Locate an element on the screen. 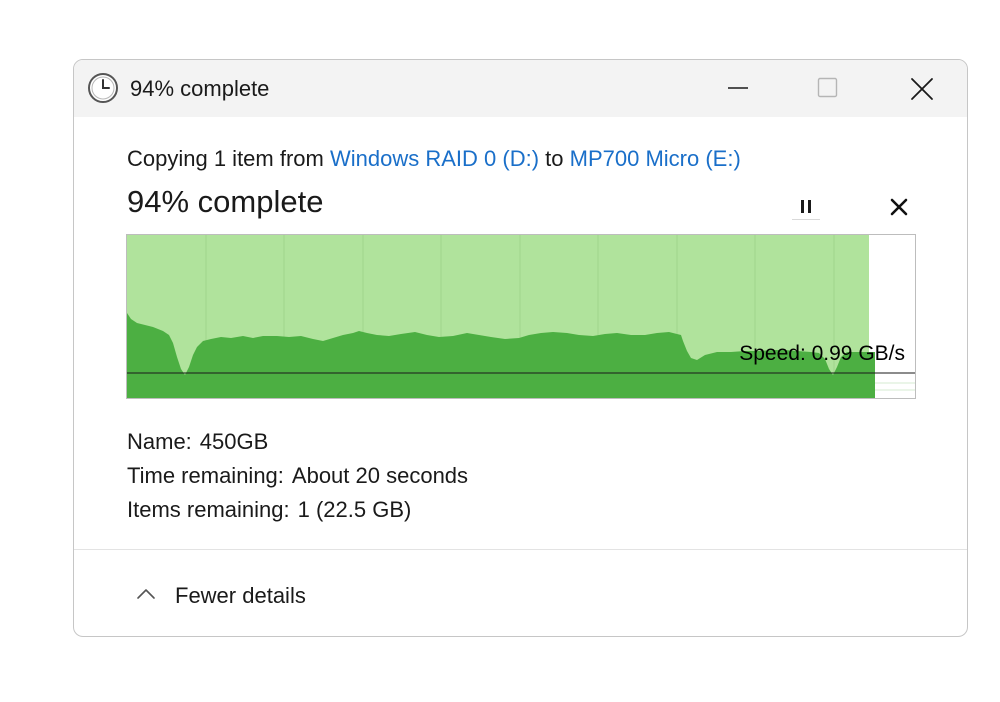  cancel-button is located at coordinates (899, 207).